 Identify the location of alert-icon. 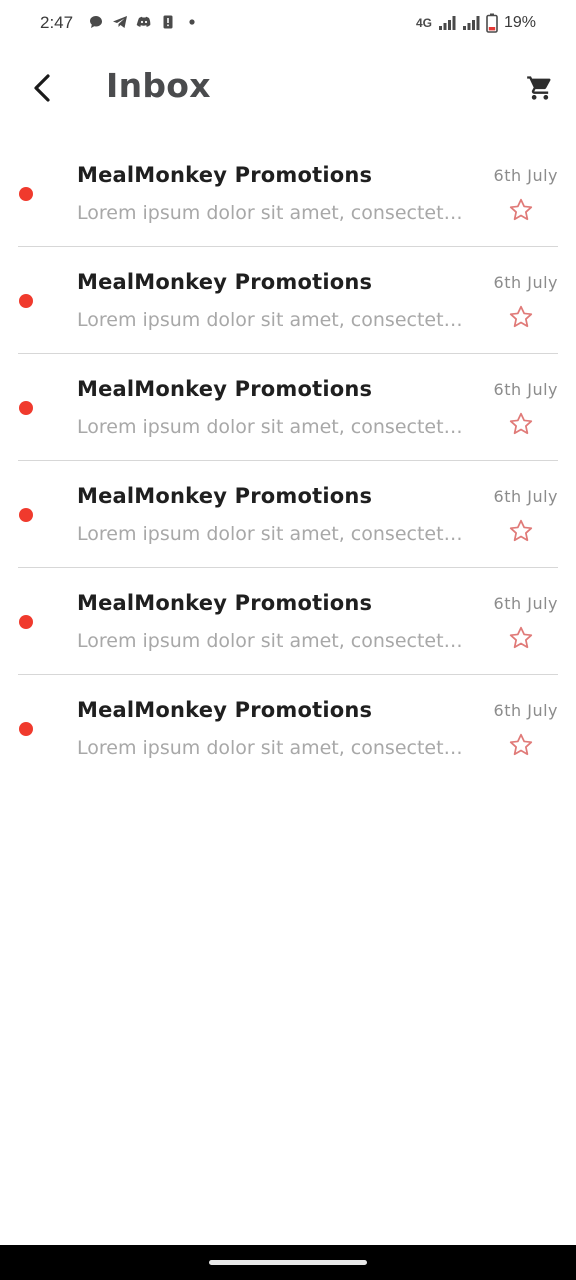
(168, 22).